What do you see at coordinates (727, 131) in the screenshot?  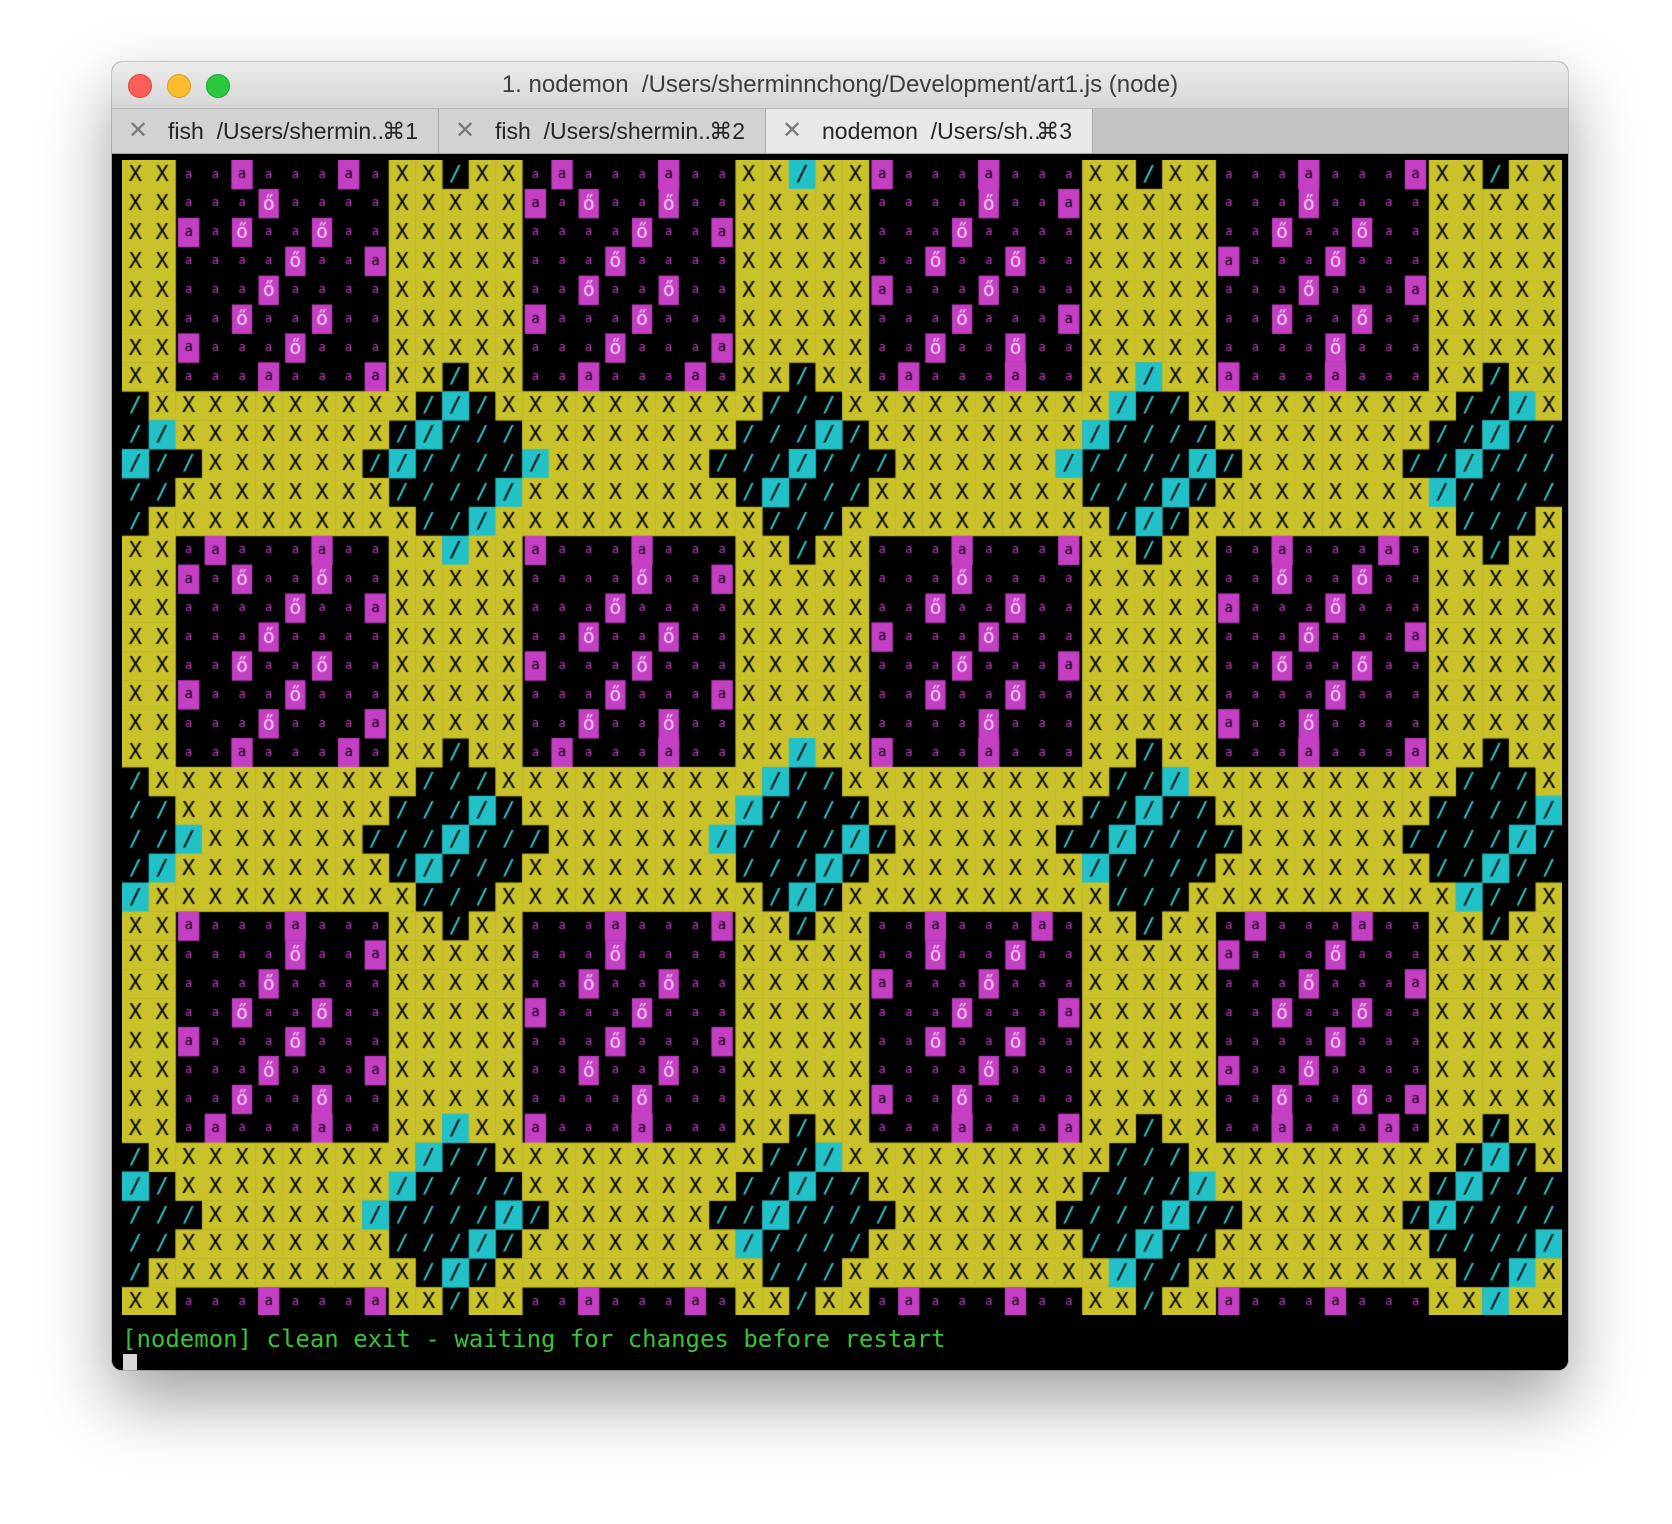 I see `tab-shortcut: ⌘2` at bounding box center [727, 131].